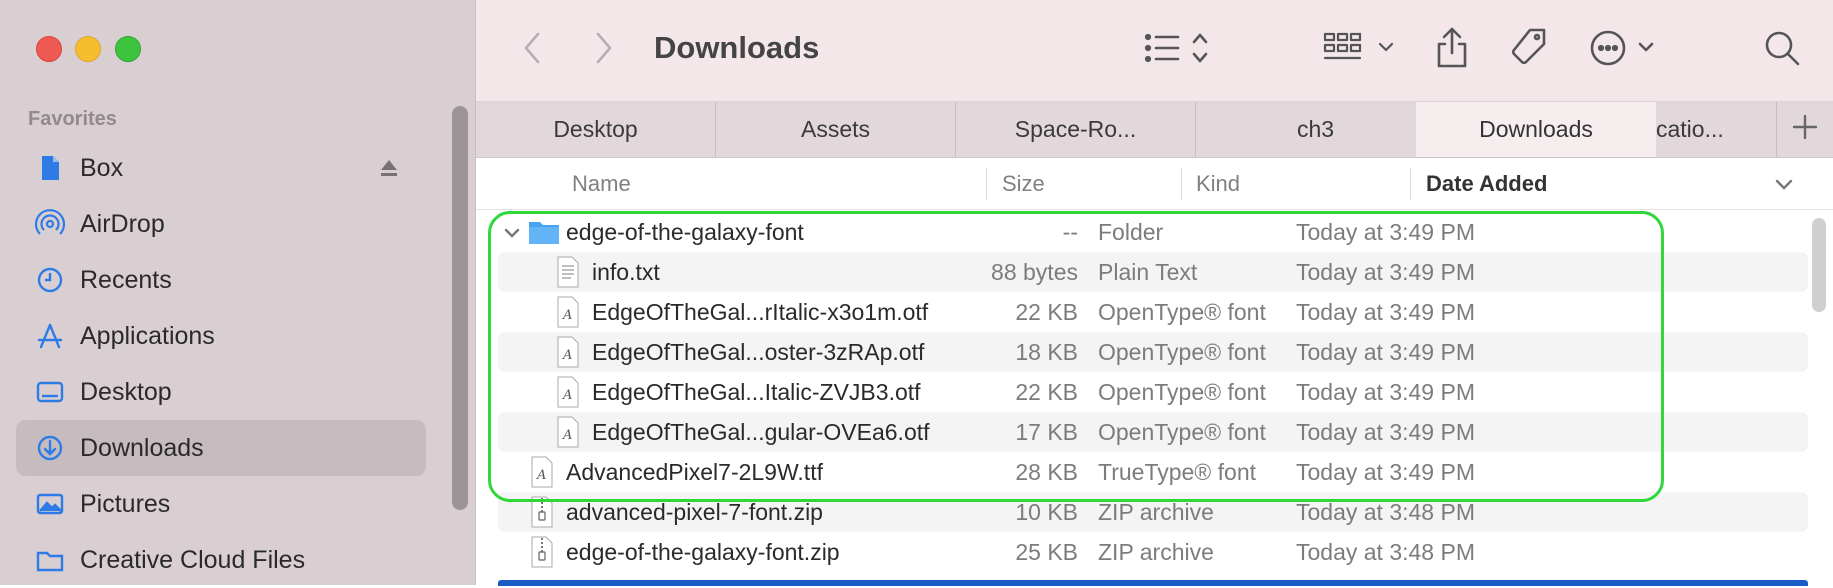 The height and width of the screenshot is (588, 1833). Describe the element at coordinates (626, 271) in the screenshot. I see `file-name: info.txt` at that location.